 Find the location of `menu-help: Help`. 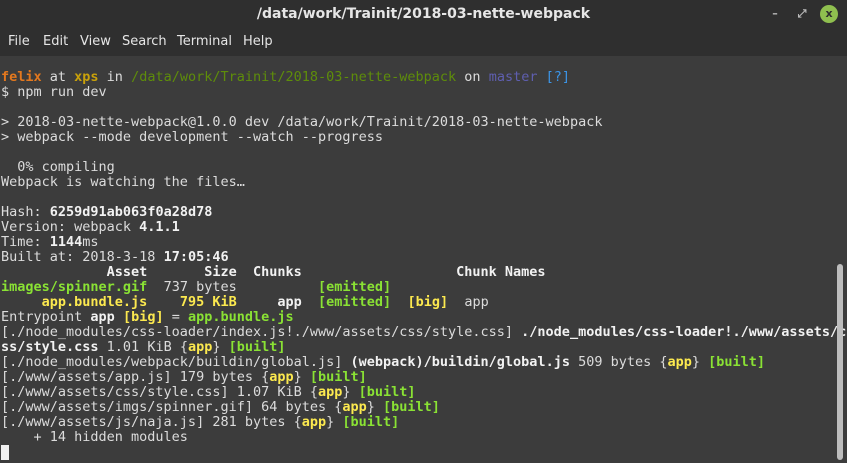

menu-help: Help is located at coordinates (258, 42).